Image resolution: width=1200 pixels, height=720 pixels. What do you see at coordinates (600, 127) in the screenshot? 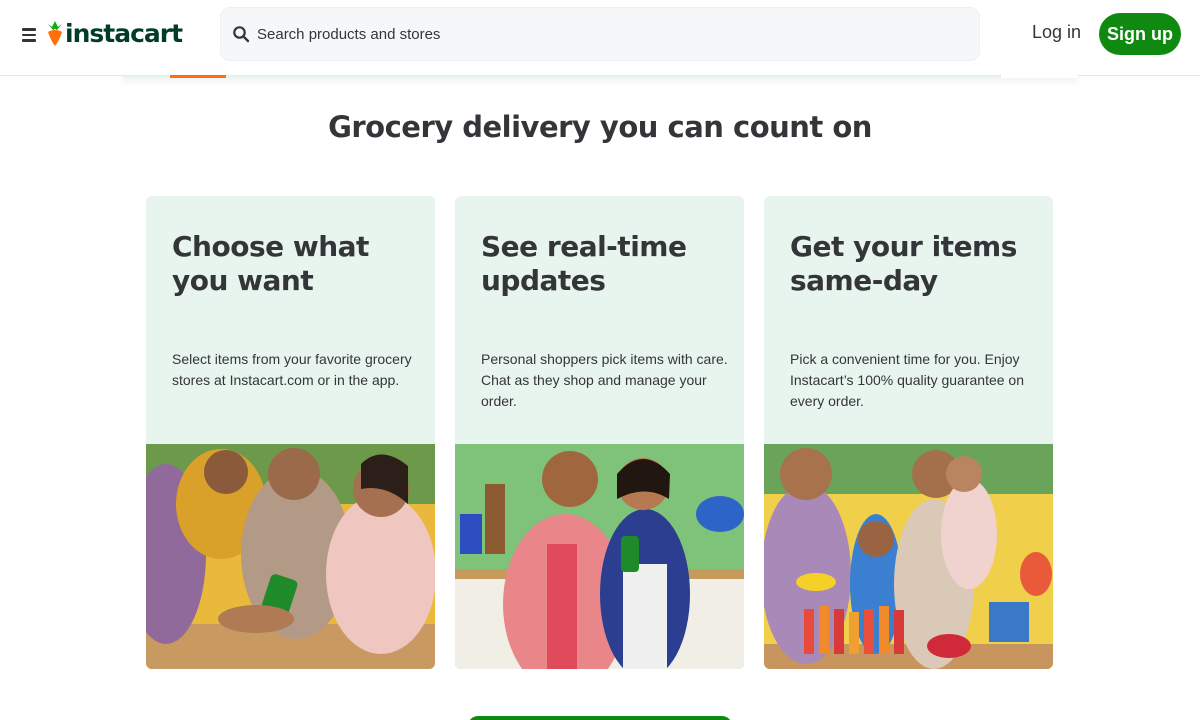
I see `section-headline: Grocery delivery you can count on` at bounding box center [600, 127].